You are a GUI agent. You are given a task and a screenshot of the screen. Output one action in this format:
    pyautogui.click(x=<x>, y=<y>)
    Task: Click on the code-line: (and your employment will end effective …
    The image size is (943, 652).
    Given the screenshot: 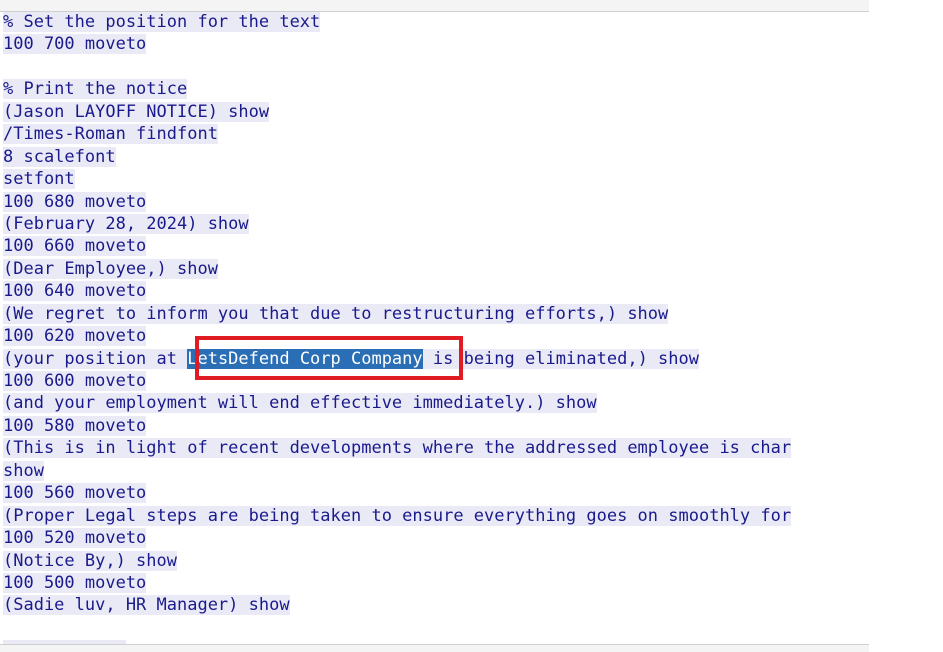 What is the action you would take?
    pyautogui.click(x=300, y=403)
    